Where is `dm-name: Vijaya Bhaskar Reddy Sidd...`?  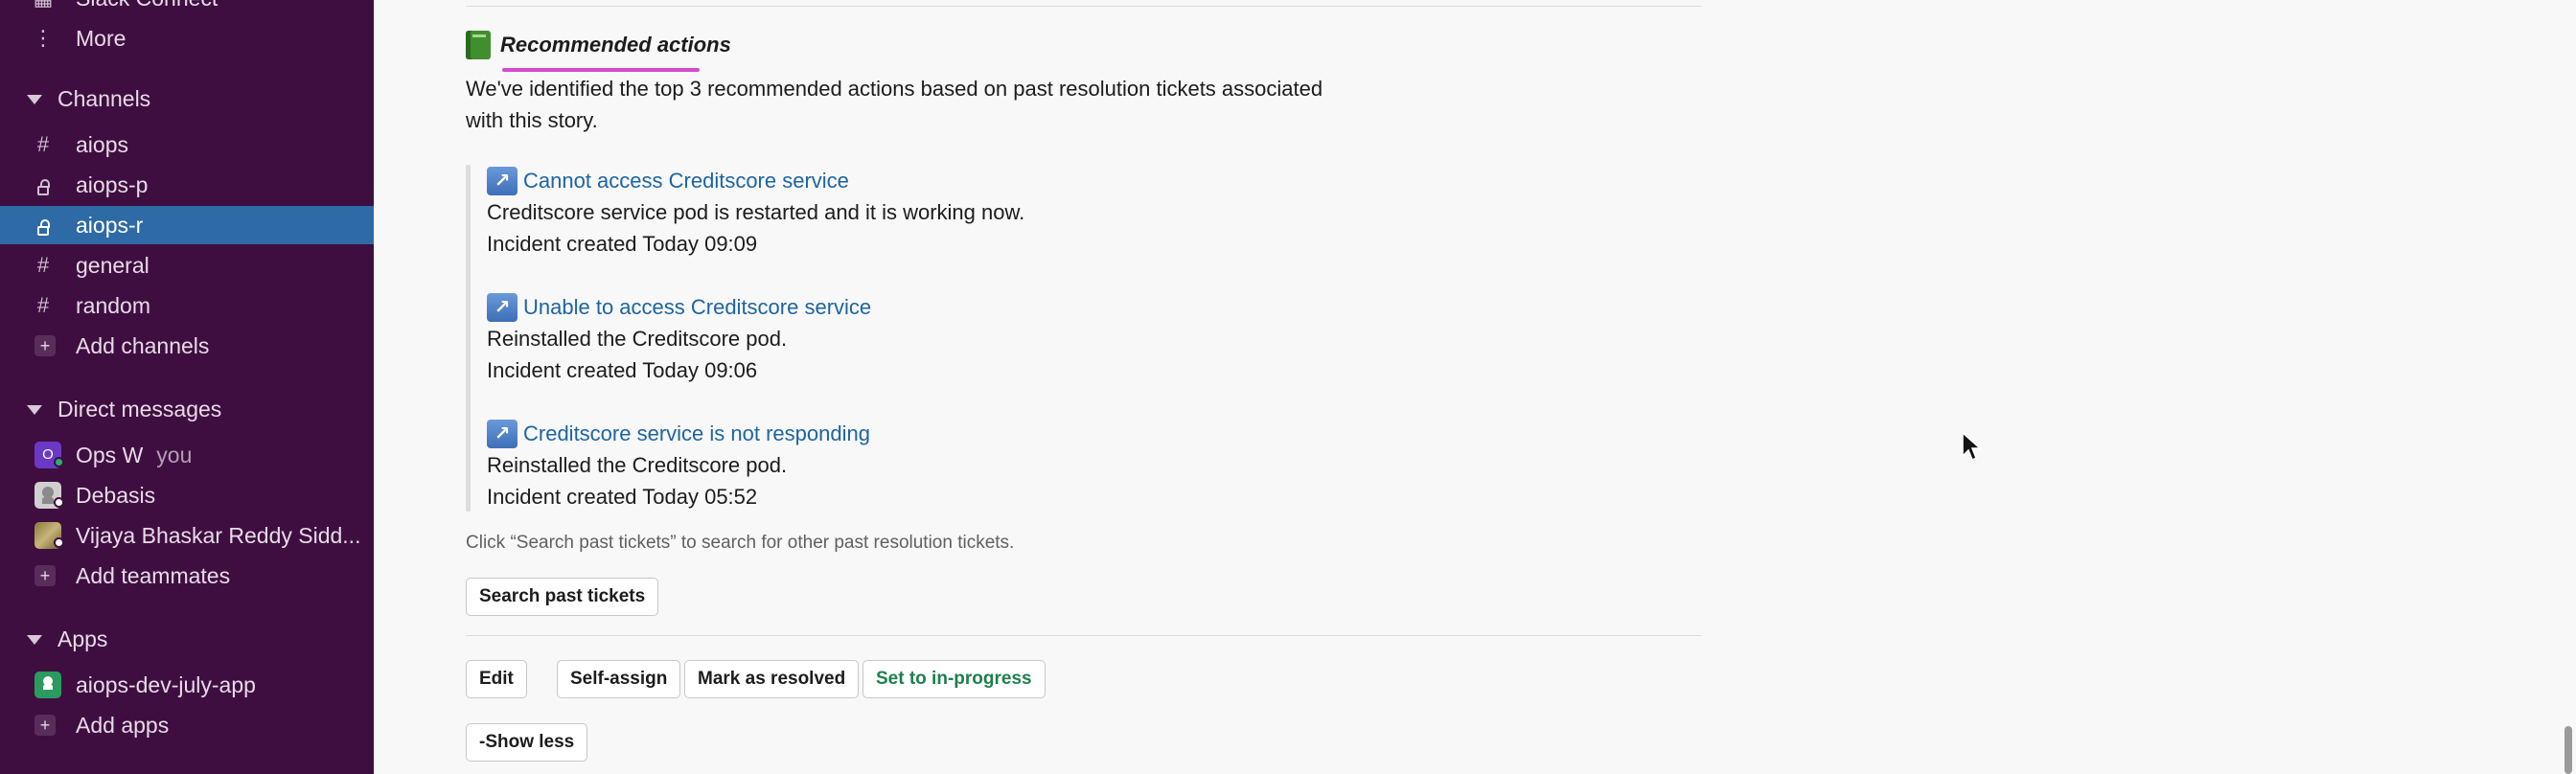 dm-name: Vijaya Bhaskar Reddy Sidd... is located at coordinates (218, 535).